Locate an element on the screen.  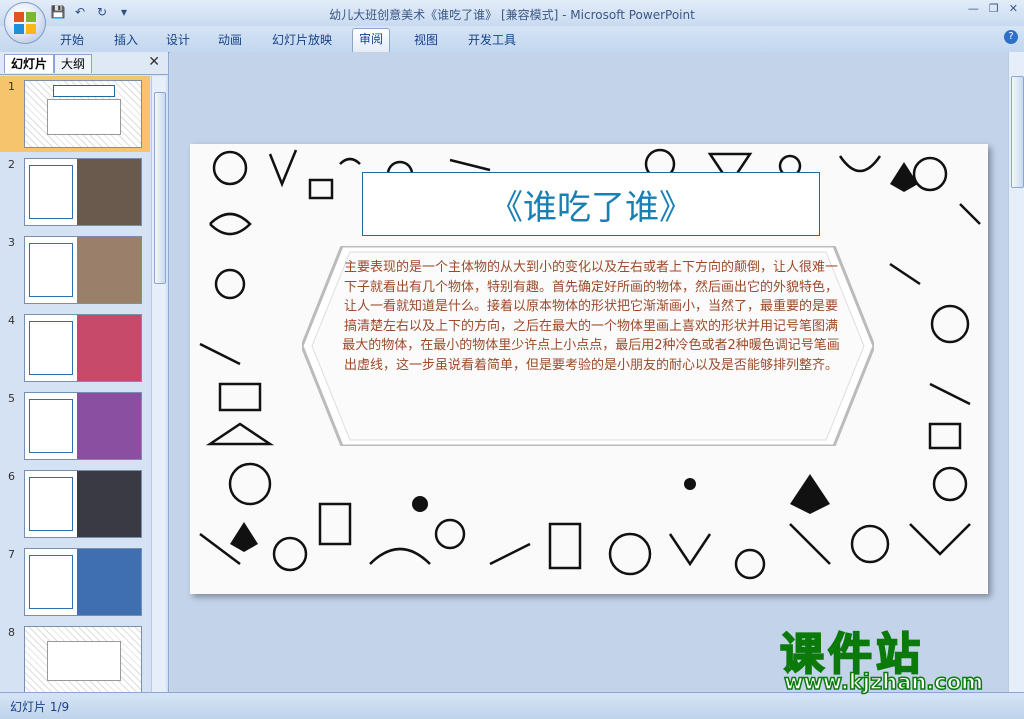
slide-thumbnail: 5 is located at coordinates (75, 426).